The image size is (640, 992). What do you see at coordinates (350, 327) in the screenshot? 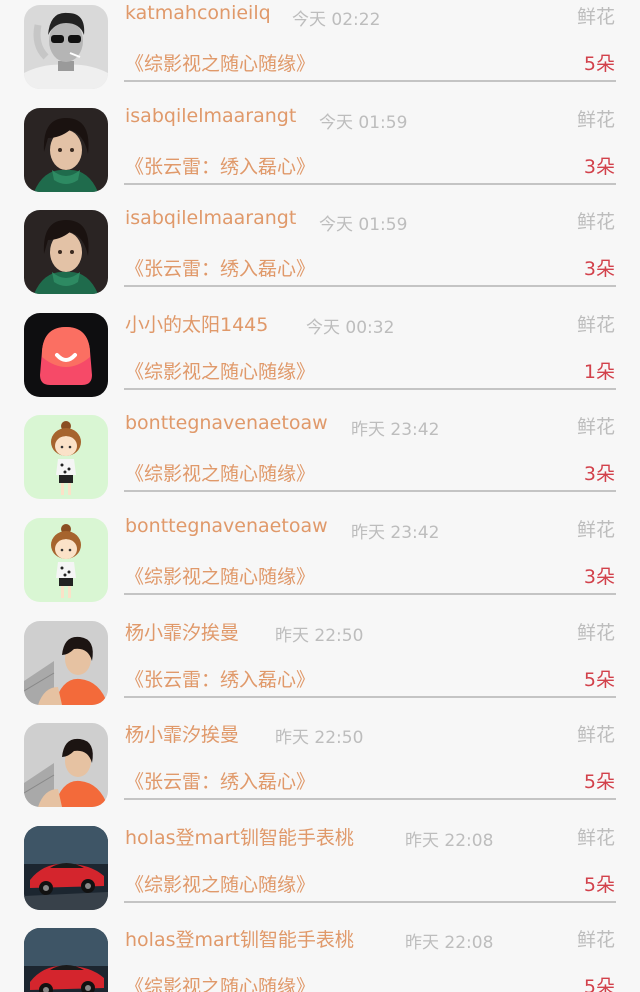
I see `timestamp: 今天 00:32` at bounding box center [350, 327].